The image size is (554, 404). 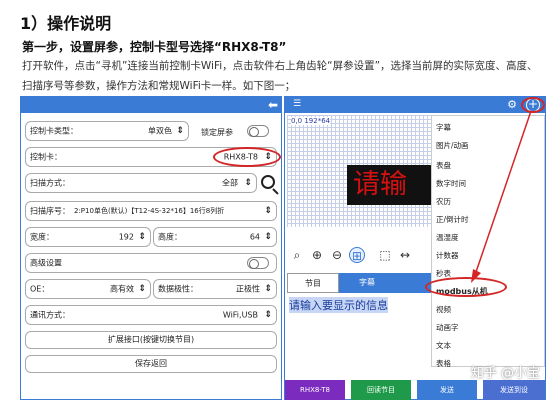 What do you see at coordinates (247, 157) in the screenshot?
I see `highlight-ellipse` at bounding box center [247, 157].